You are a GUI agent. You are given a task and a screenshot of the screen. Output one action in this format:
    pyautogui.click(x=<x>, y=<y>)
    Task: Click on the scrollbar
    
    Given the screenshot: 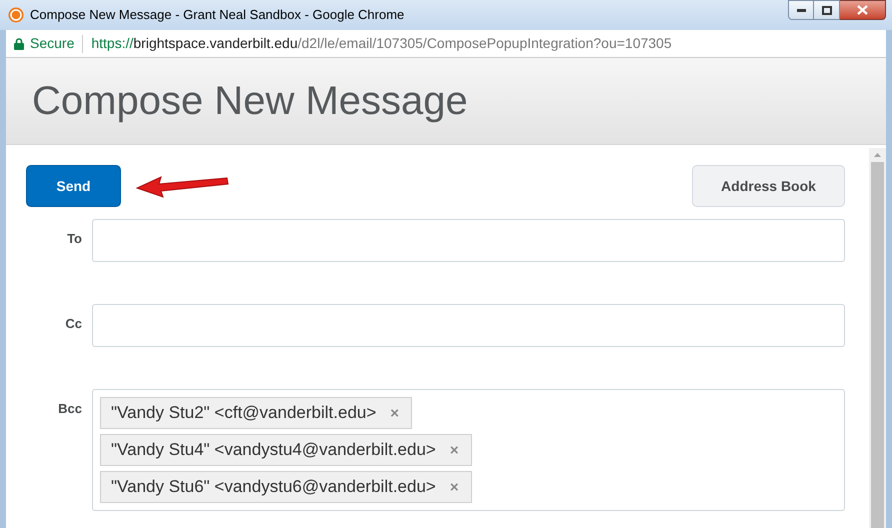 What is the action you would take?
    pyautogui.click(x=877, y=338)
    